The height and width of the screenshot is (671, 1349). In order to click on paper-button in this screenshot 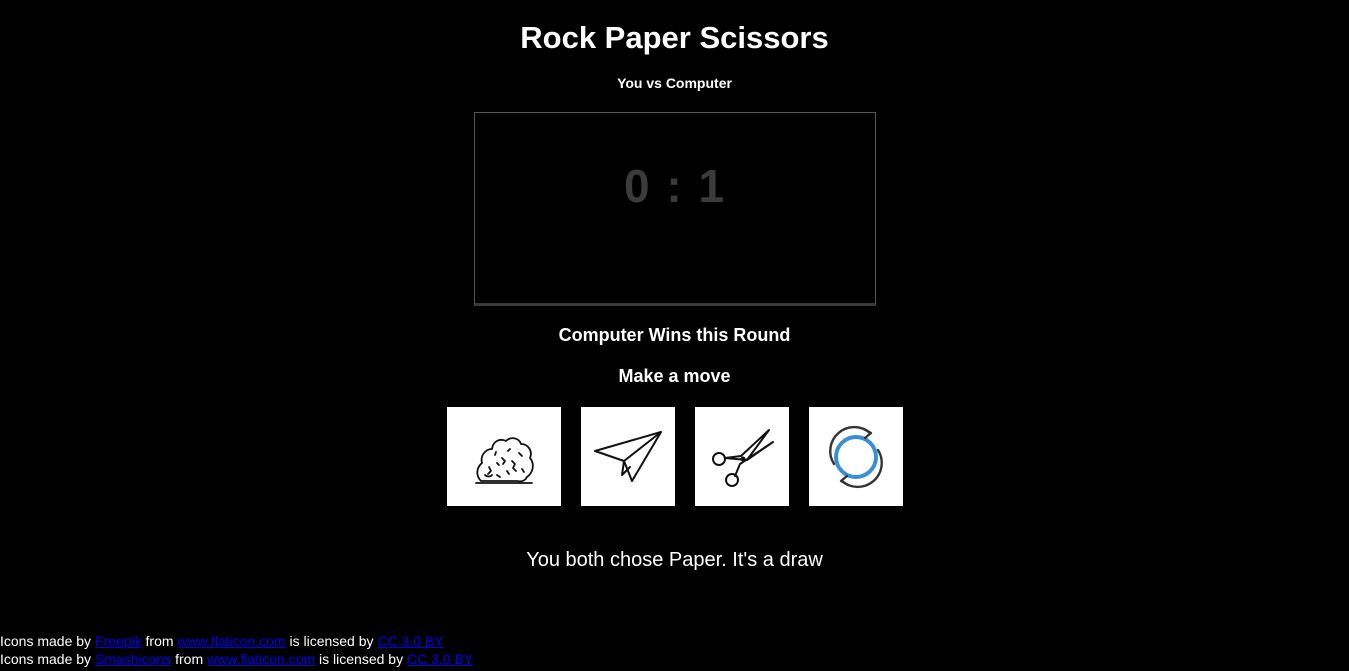, I will do `click(628, 456)`.